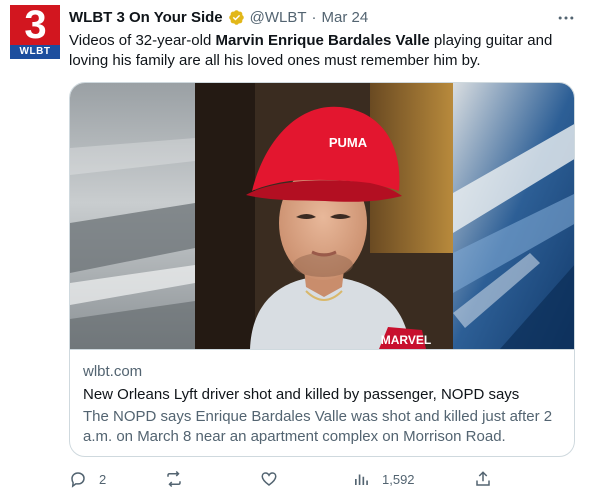  What do you see at coordinates (35, 52) in the screenshot?
I see `avatar-call-sign: WLBT` at bounding box center [35, 52].